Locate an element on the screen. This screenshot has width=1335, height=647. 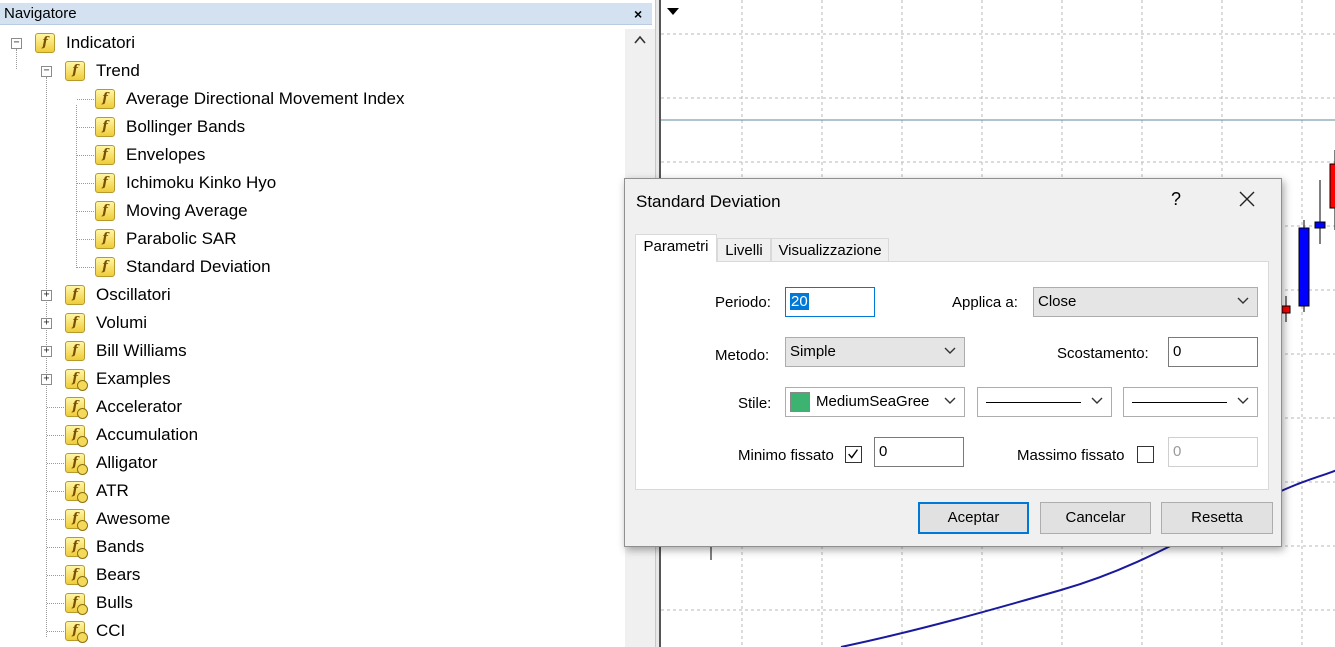
ok-button: Aceptar is located at coordinates (973, 518).